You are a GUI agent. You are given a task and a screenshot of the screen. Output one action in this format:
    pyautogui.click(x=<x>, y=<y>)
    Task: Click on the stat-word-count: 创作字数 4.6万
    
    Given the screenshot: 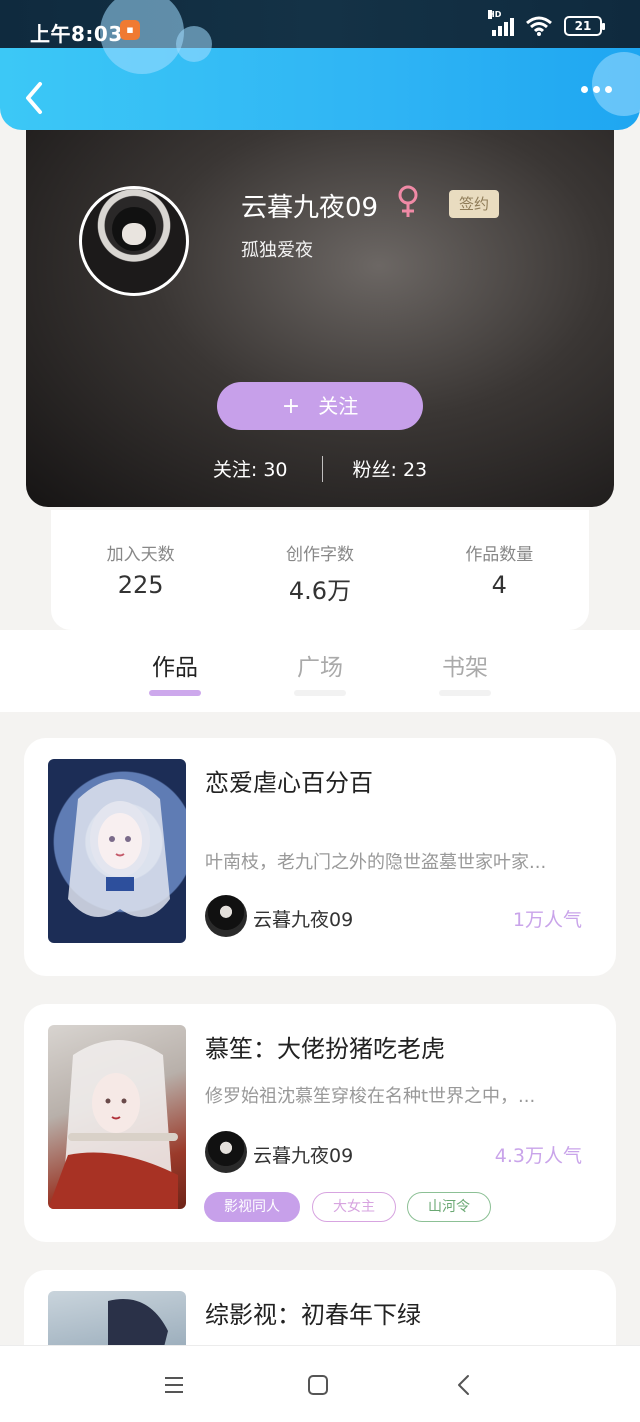 What is the action you would take?
    pyautogui.click(x=319, y=570)
    